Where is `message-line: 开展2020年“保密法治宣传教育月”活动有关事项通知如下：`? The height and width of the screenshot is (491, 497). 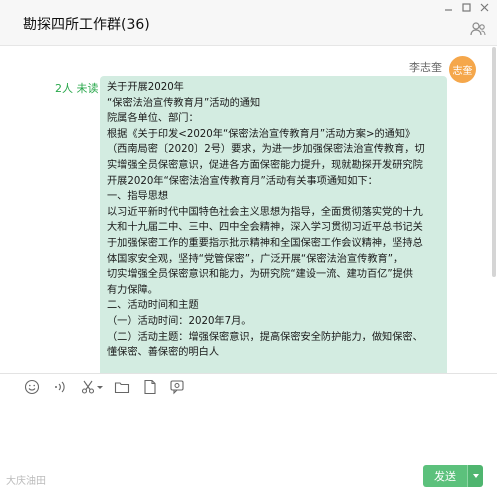
message-line: 开展2020年“保密法治宣传教育月”活动有关事项通知如下： is located at coordinates (242, 181).